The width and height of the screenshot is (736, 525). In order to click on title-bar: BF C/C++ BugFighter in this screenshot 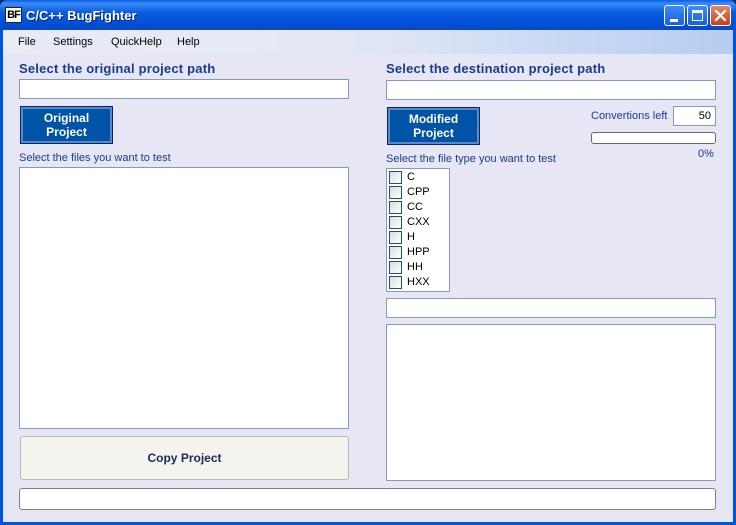, I will do `click(368, 15)`.